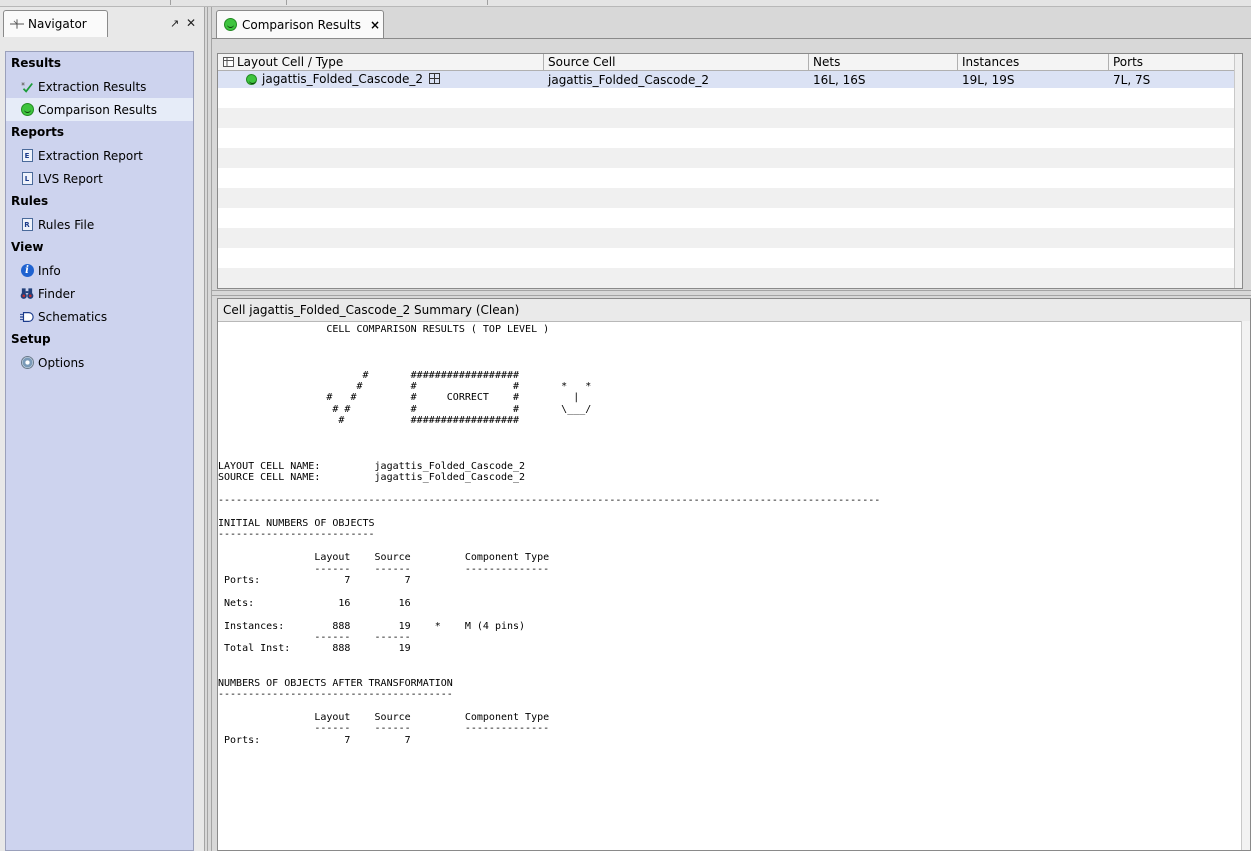  Describe the element at coordinates (99, 224) in the screenshot. I see `nav-item-rules-file: R Rules File` at that location.